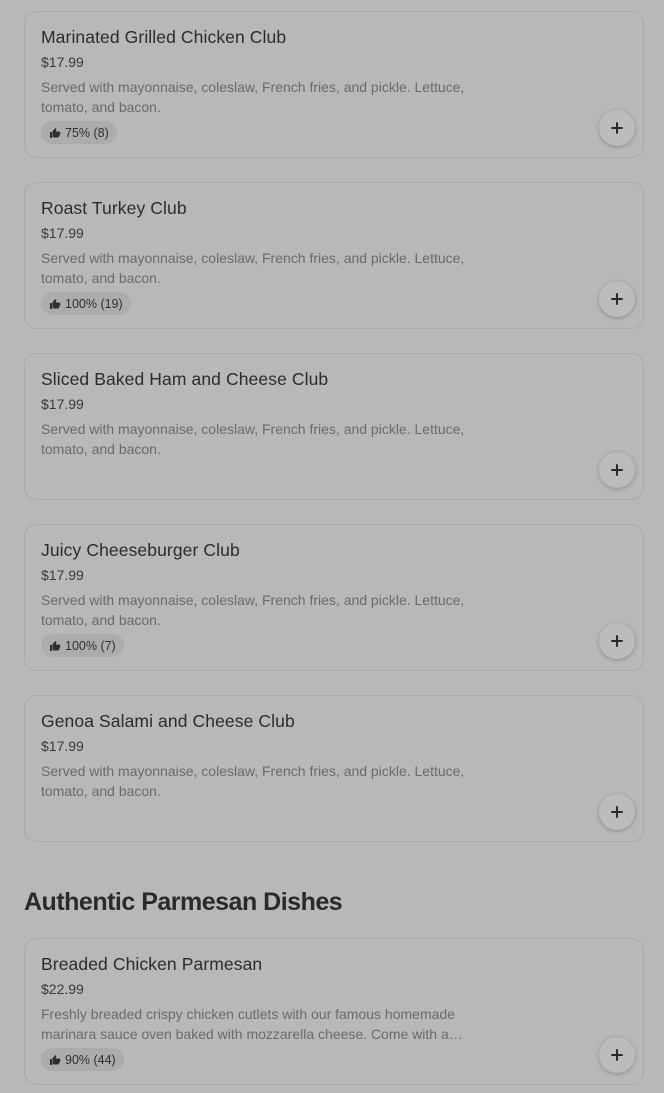 Image resolution: width=664 pixels, height=1093 pixels. Describe the element at coordinates (94, 303) in the screenshot. I see `rating-text: 100% (19)` at that location.